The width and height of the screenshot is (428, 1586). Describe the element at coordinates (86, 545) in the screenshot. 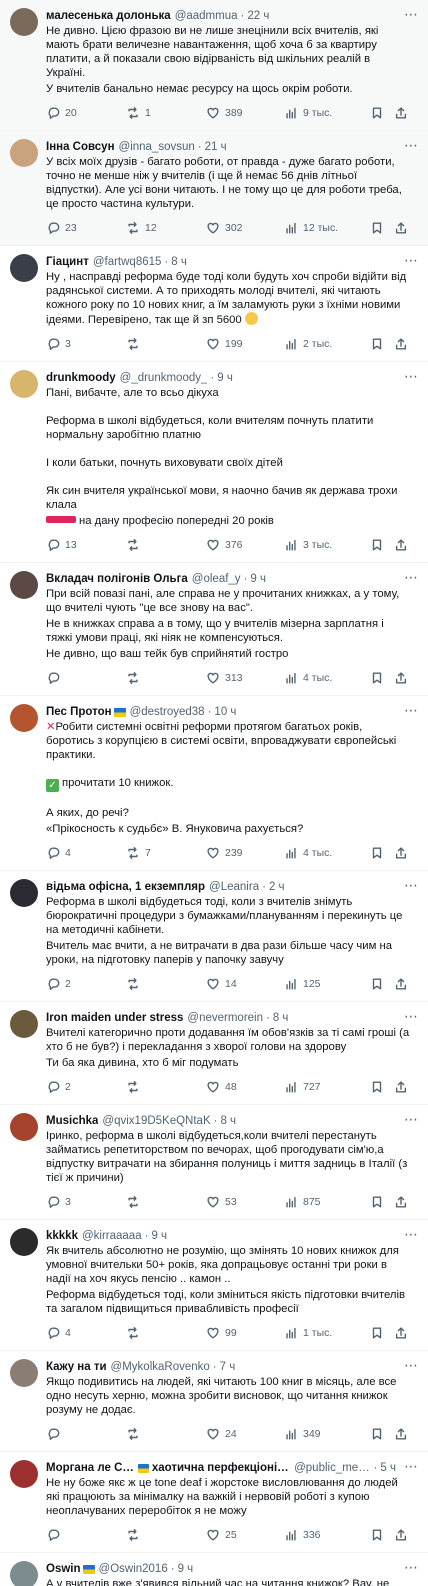

I see `reply-button: 13` at that location.